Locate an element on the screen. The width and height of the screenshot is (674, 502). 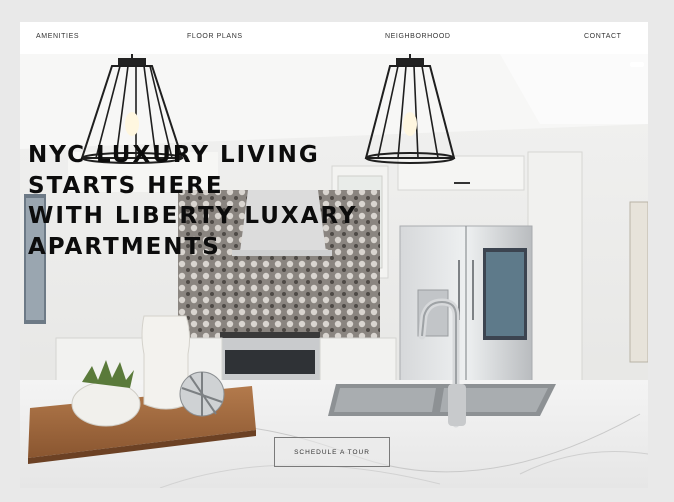
nav-item-neighborhood: NEIGHBORHOOD is located at coordinates (418, 36).